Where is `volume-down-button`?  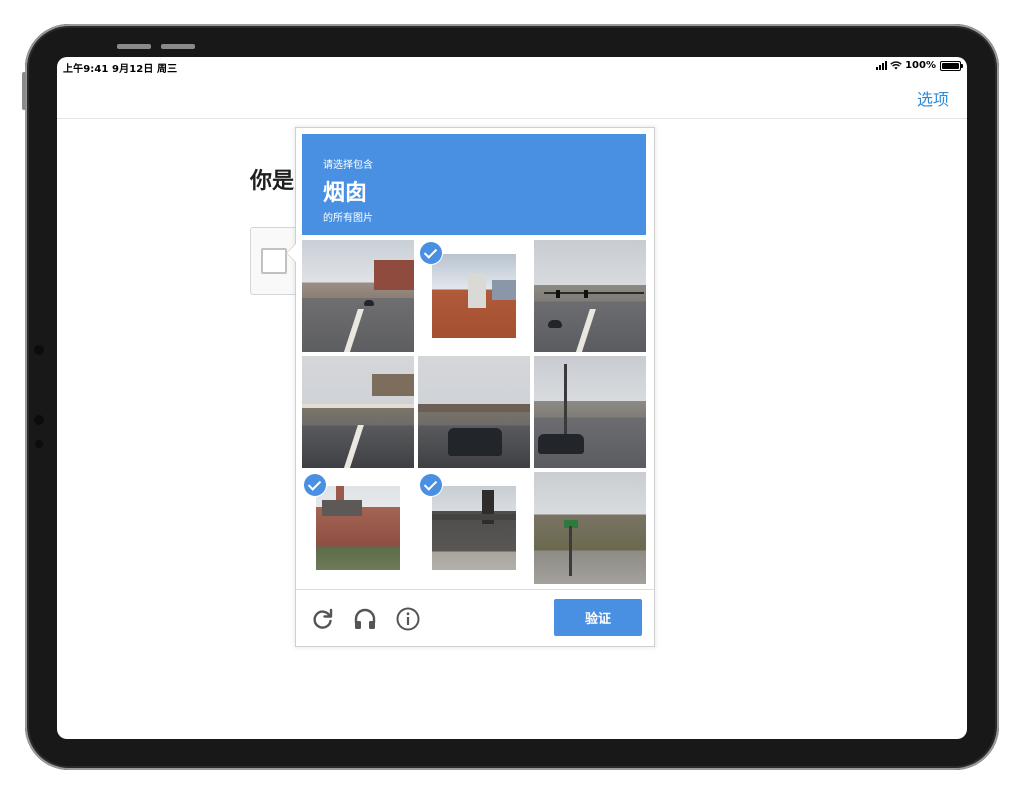
volume-down-button is located at coordinates (178, 46).